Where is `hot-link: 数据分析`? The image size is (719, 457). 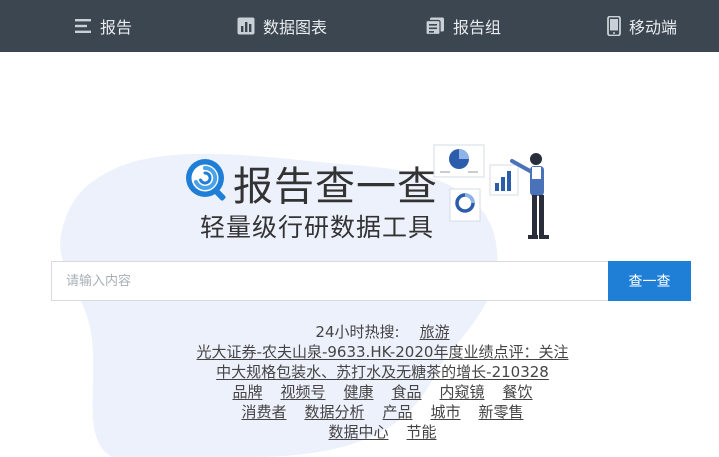 hot-link: 数据分析 is located at coordinates (334, 412).